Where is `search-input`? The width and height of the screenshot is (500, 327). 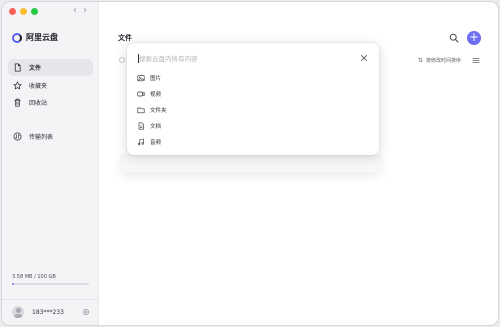
search-input is located at coordinates (241, 59).